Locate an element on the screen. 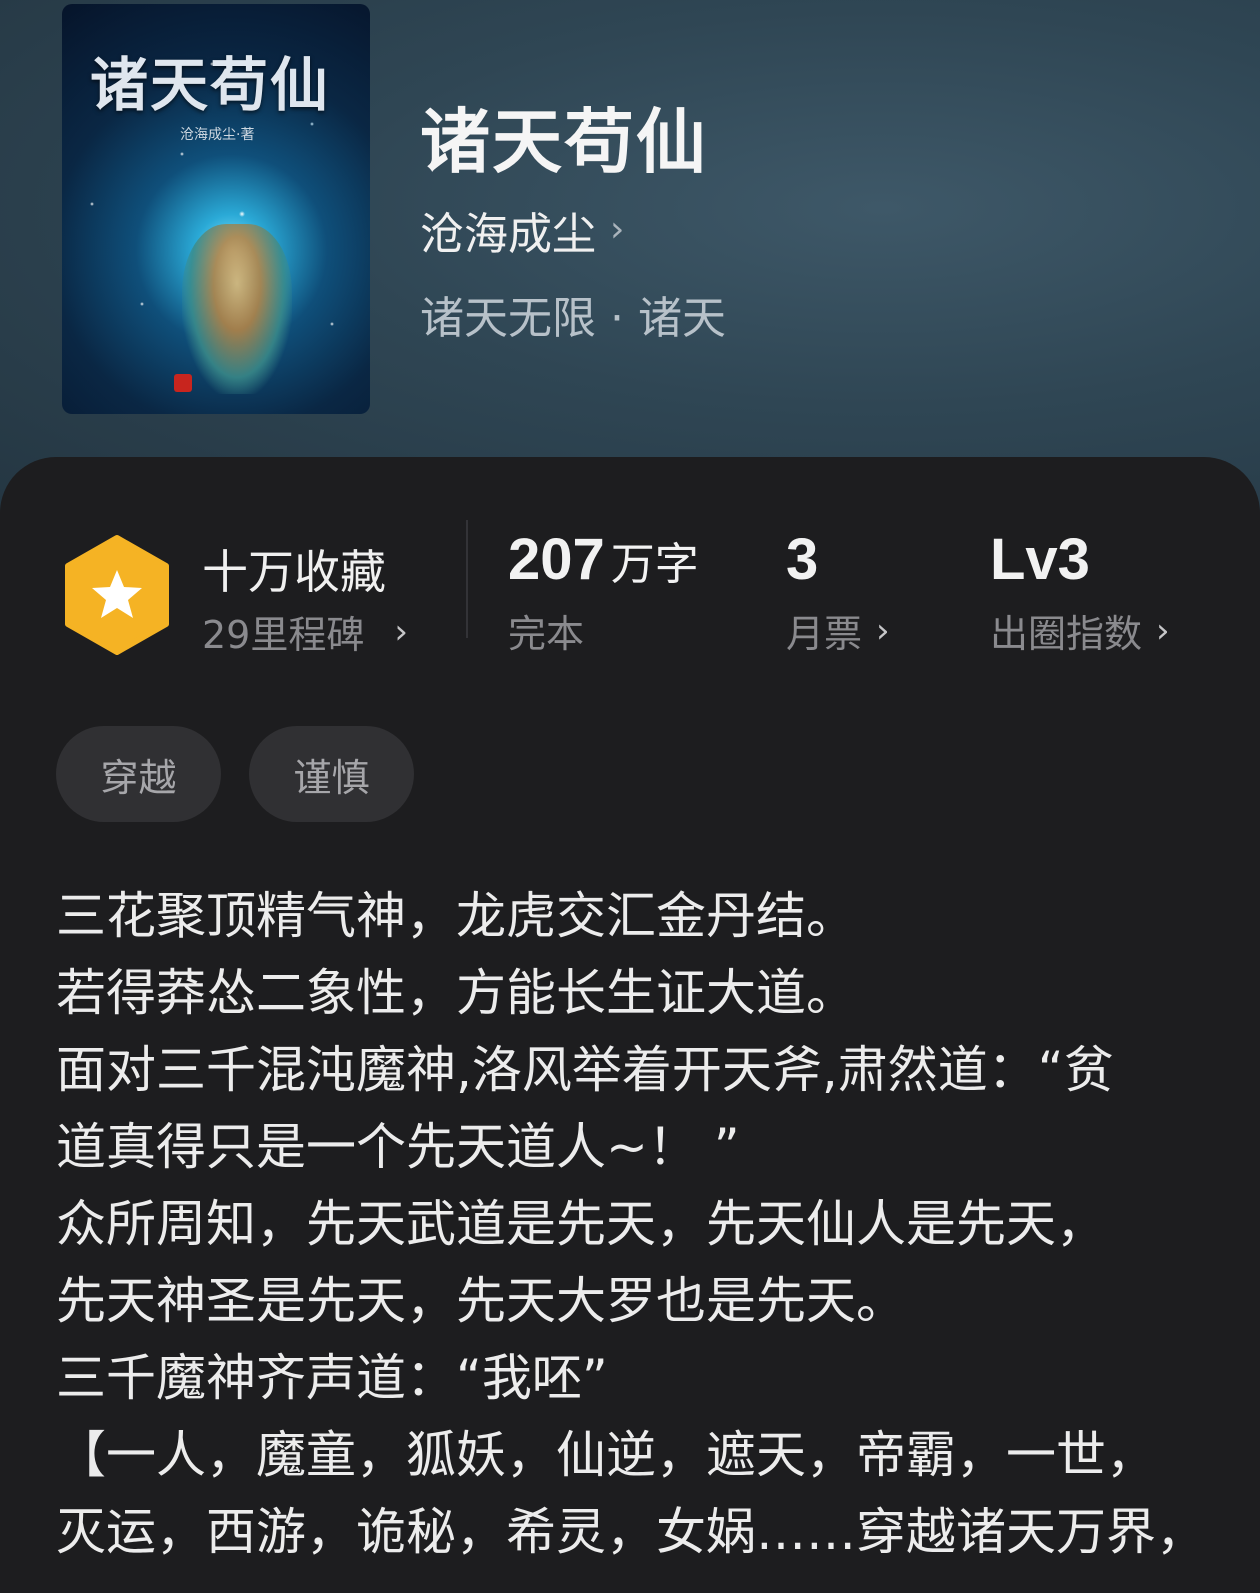 The width and height of the screenshot is (1260, 1593). genre-line: 诸天无限 · 诸天 is located at coordinates (573, 314).